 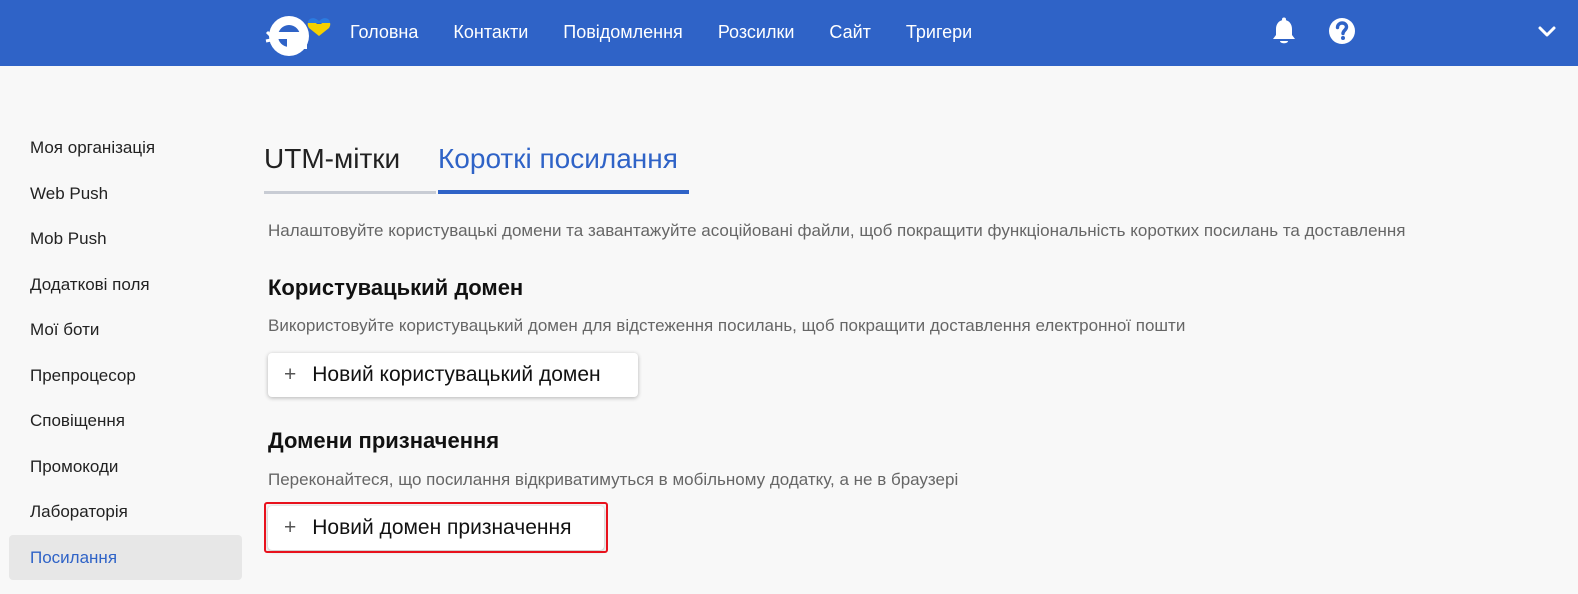 I want to click on sidebar-item-notifications: Сповіщення, so click(x=125, y=421).